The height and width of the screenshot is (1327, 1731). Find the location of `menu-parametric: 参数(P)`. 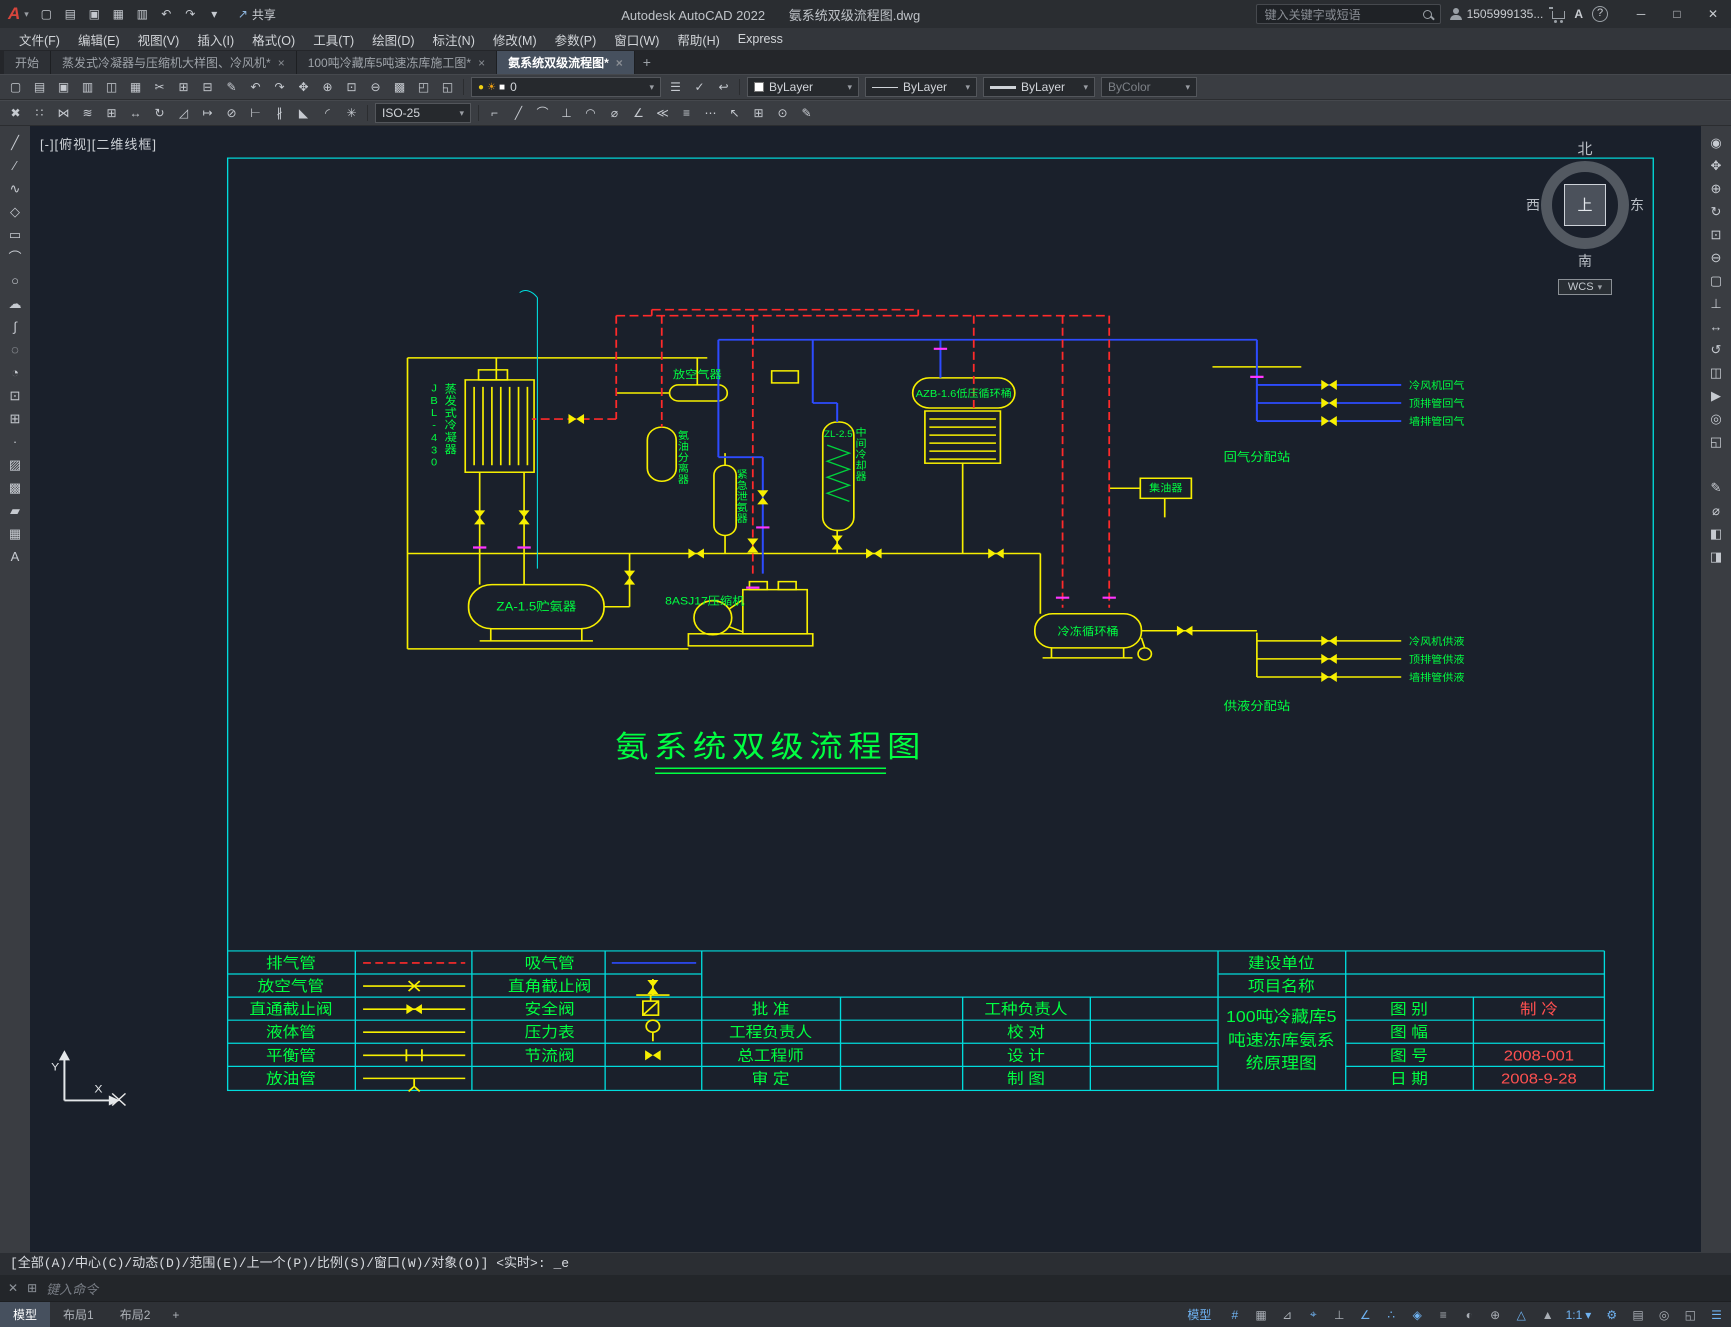

menu-parametric: 参数(P) is located at coordinates (576, 39).